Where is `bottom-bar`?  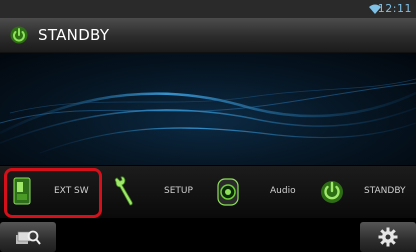
bottom-bar is located at coordinates (208, 237).